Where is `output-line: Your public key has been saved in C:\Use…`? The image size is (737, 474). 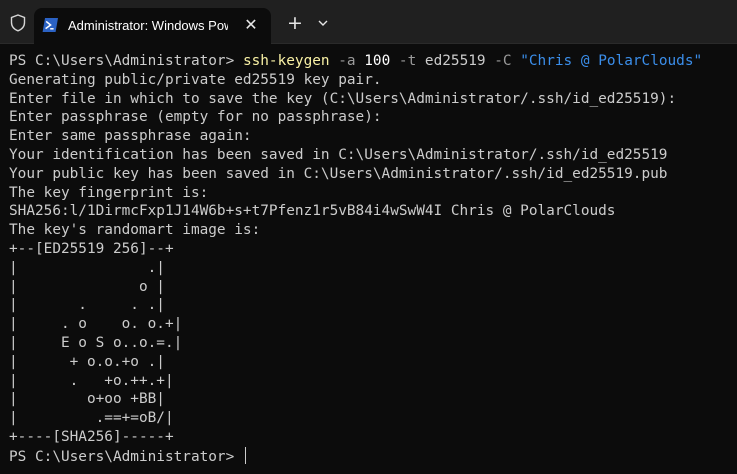 output-line: Your public key has been saved in C:\Use… is located at coordinates (338, 173).